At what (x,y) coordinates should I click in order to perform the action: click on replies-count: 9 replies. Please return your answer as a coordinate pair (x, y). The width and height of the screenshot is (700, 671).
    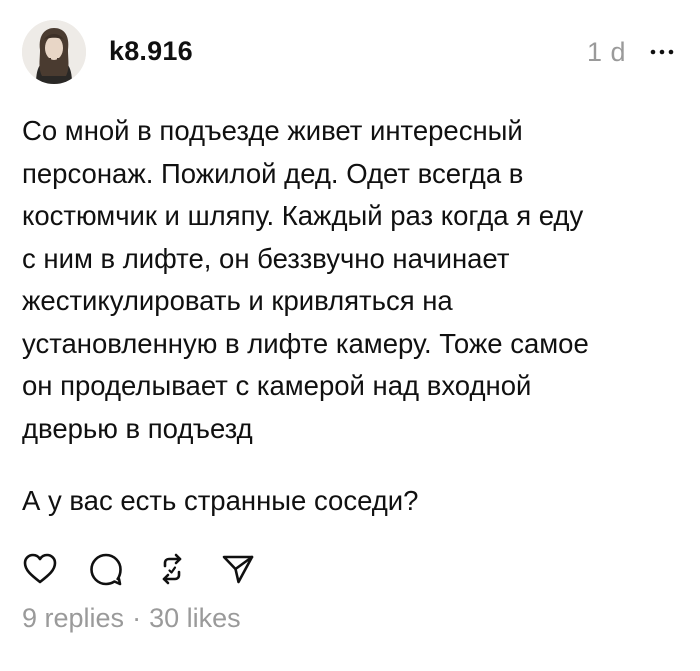
    Looking at the image, I should click on (73, 618).